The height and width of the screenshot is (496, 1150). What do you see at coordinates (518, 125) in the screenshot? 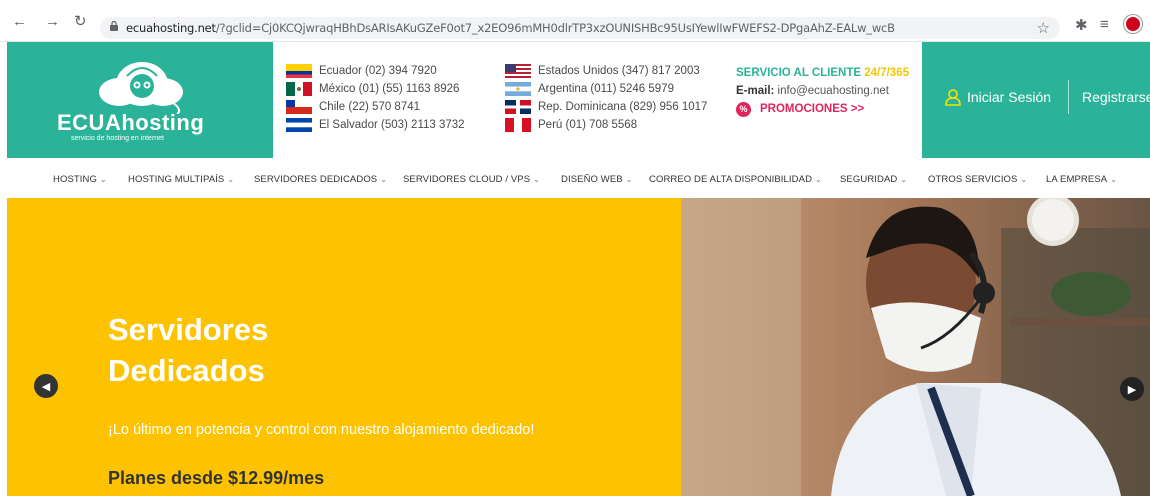
I see `peru-flag-icon` at bounding box center [518, 125].